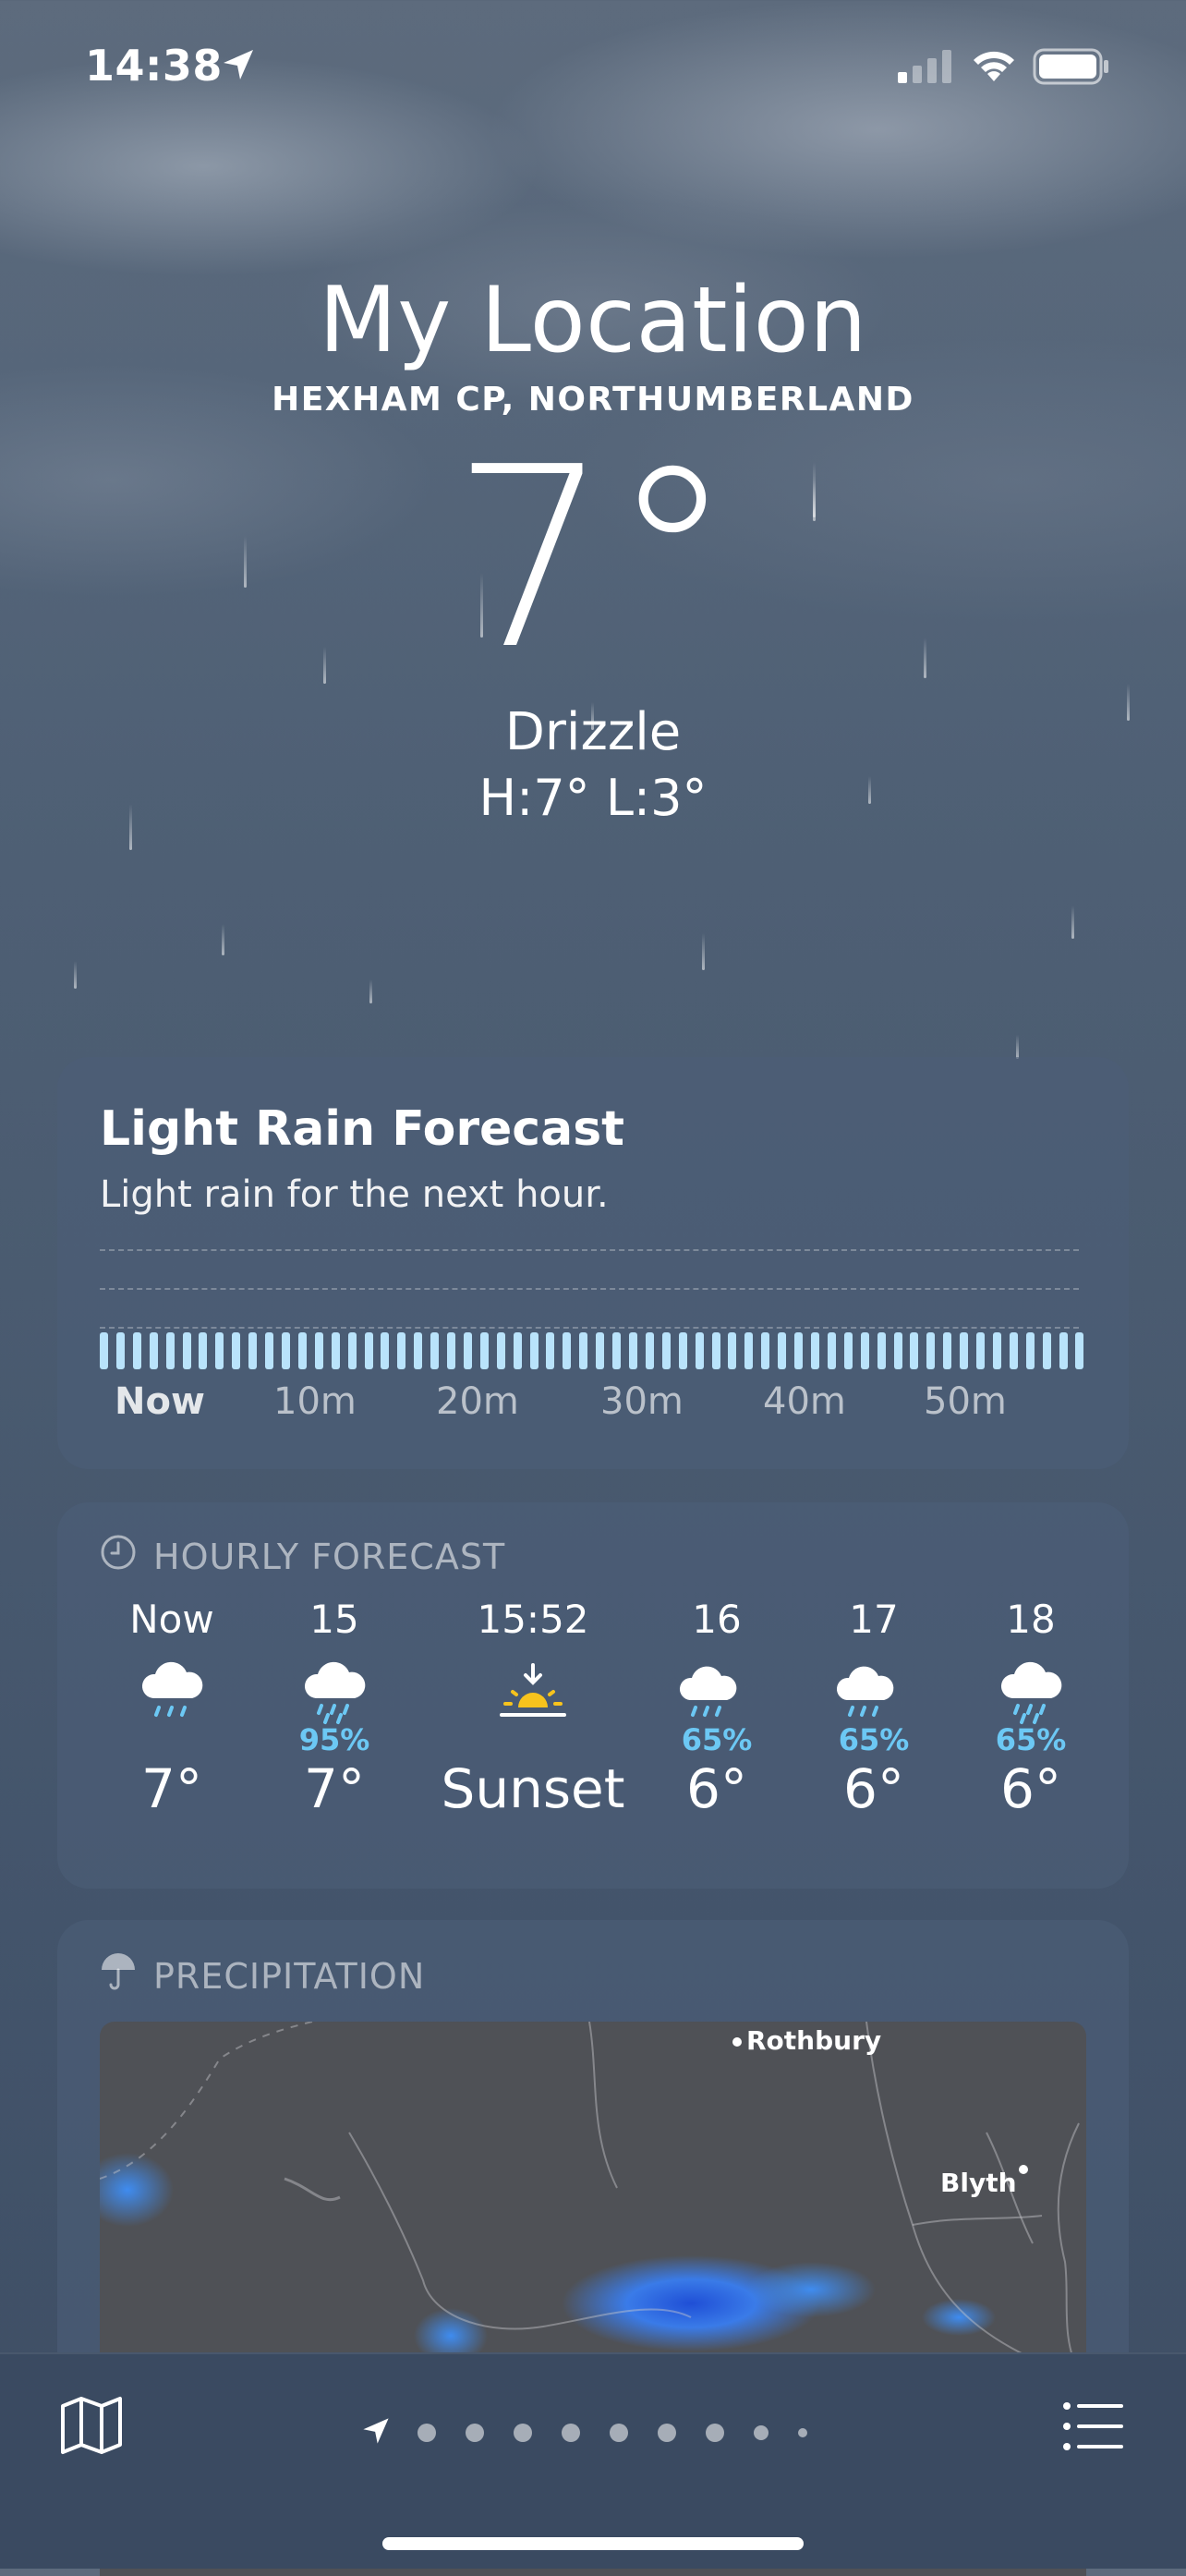 This screenshot has height=2576, width=1186. What do you see at coordinates (717, 1708) in the screenshot?
I see `hour-item-16: 16 65% 6°` at bounding box center [717, 1708].